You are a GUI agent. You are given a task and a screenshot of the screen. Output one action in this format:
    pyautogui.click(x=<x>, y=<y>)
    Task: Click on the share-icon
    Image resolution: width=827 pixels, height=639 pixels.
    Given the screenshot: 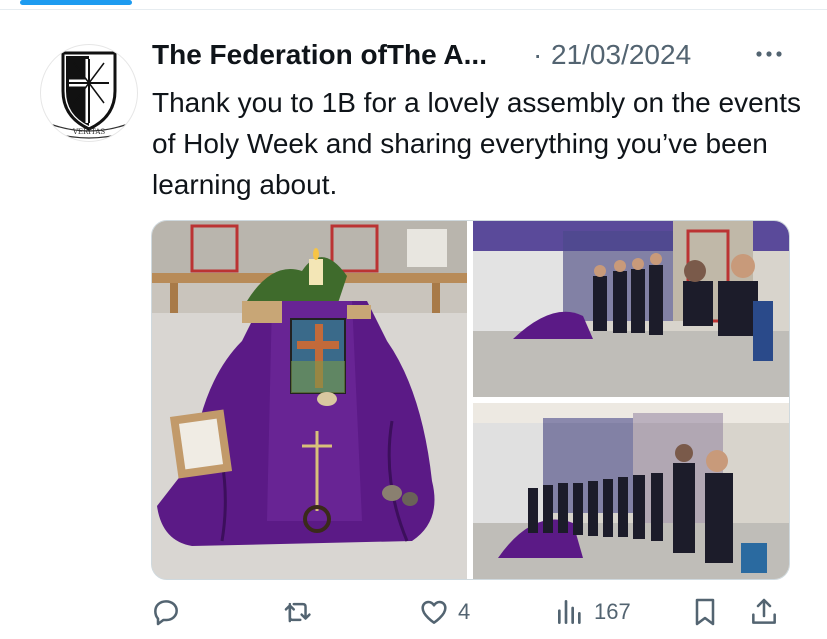 What is the action you would take?
    pyautogui.click(x=764, y=611)
    